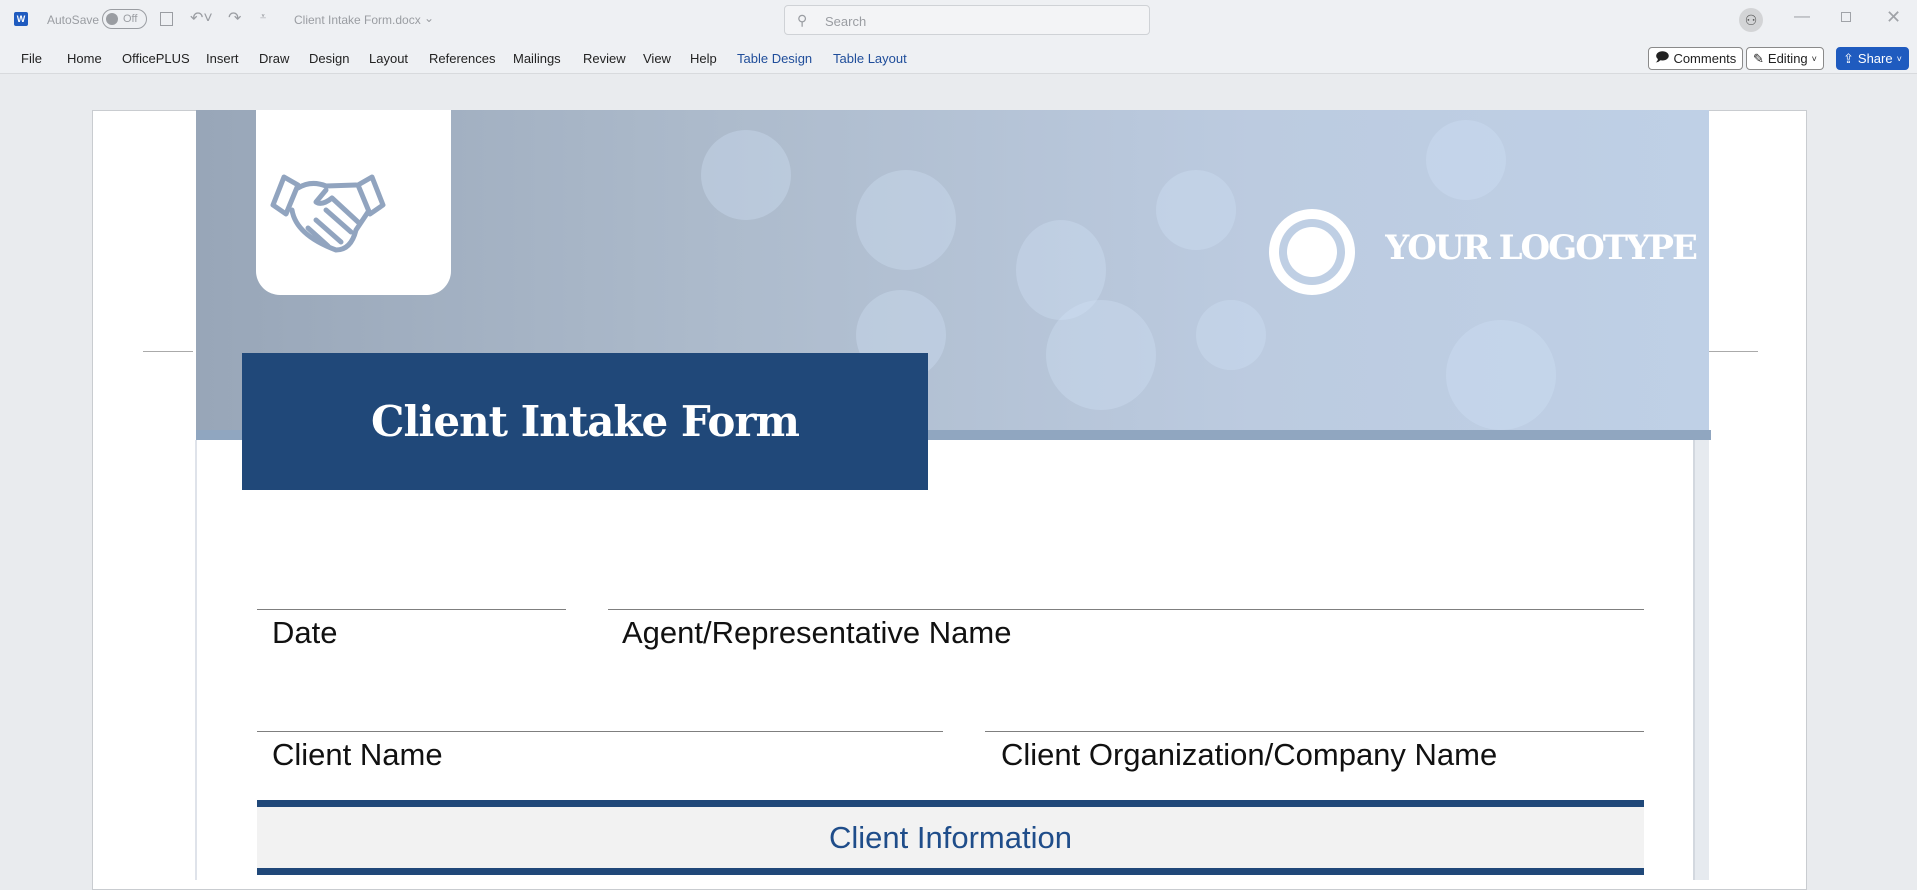  Describe the element at coordinates (870, 58) in the screenshot. I see `tab-table-layout: Table Layout` at that location.